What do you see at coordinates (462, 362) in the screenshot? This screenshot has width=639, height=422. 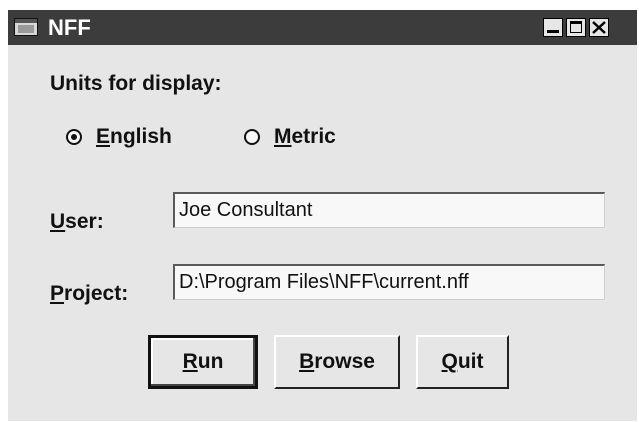 I see `quit-button: Quit` at bounding box center [462, 362].